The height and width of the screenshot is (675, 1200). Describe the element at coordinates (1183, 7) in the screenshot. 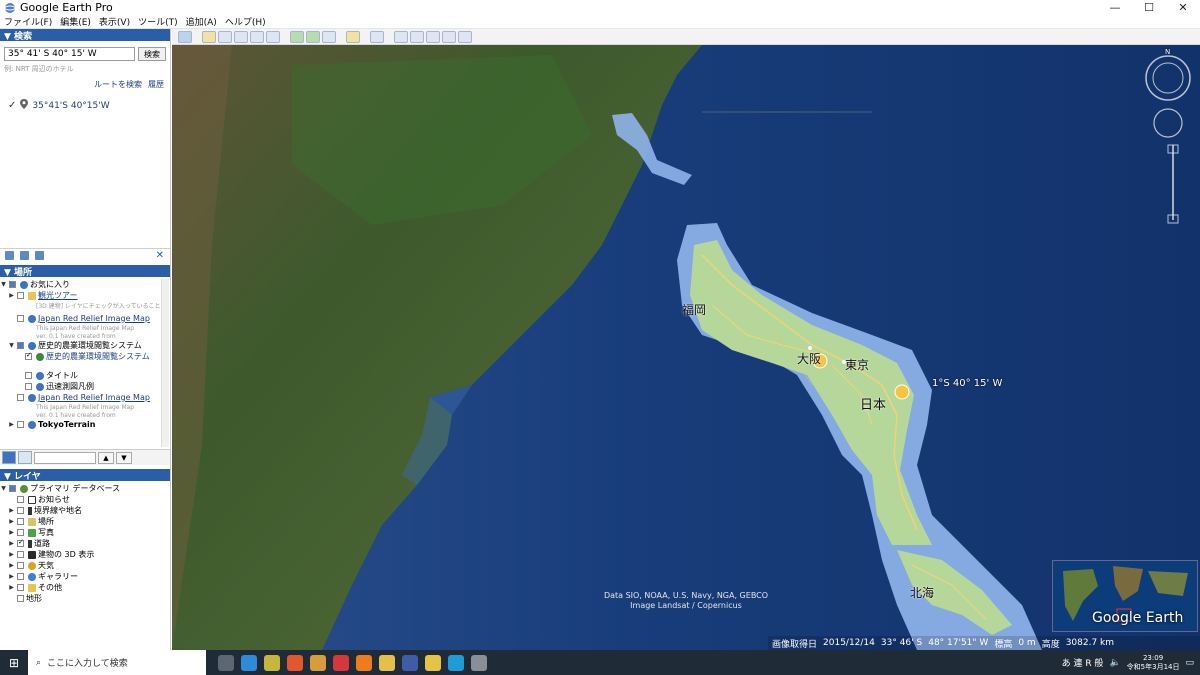

I see `close-button: ✕` at that location.